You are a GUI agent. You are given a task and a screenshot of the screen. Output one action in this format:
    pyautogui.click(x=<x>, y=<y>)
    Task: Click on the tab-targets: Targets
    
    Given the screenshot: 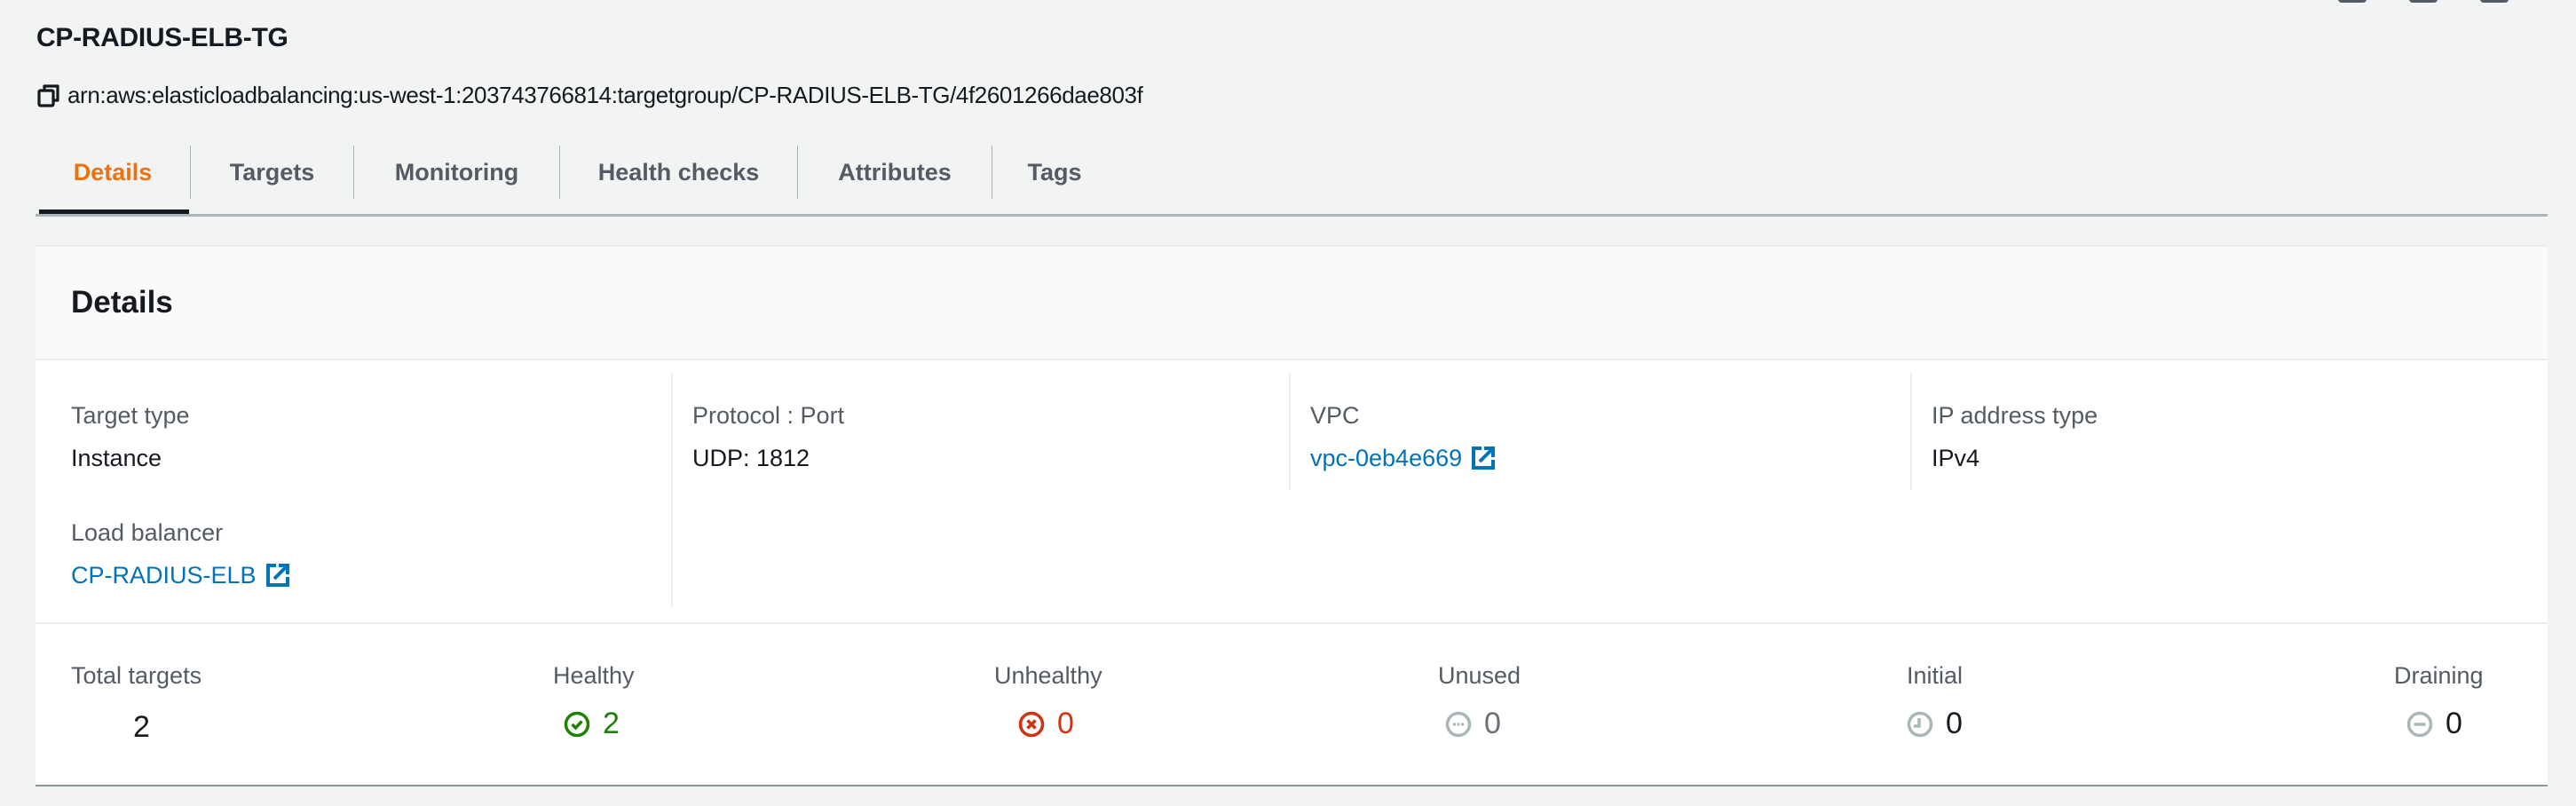 What is the action you would take?
    pyautogui.click(x=272, y=172)
    